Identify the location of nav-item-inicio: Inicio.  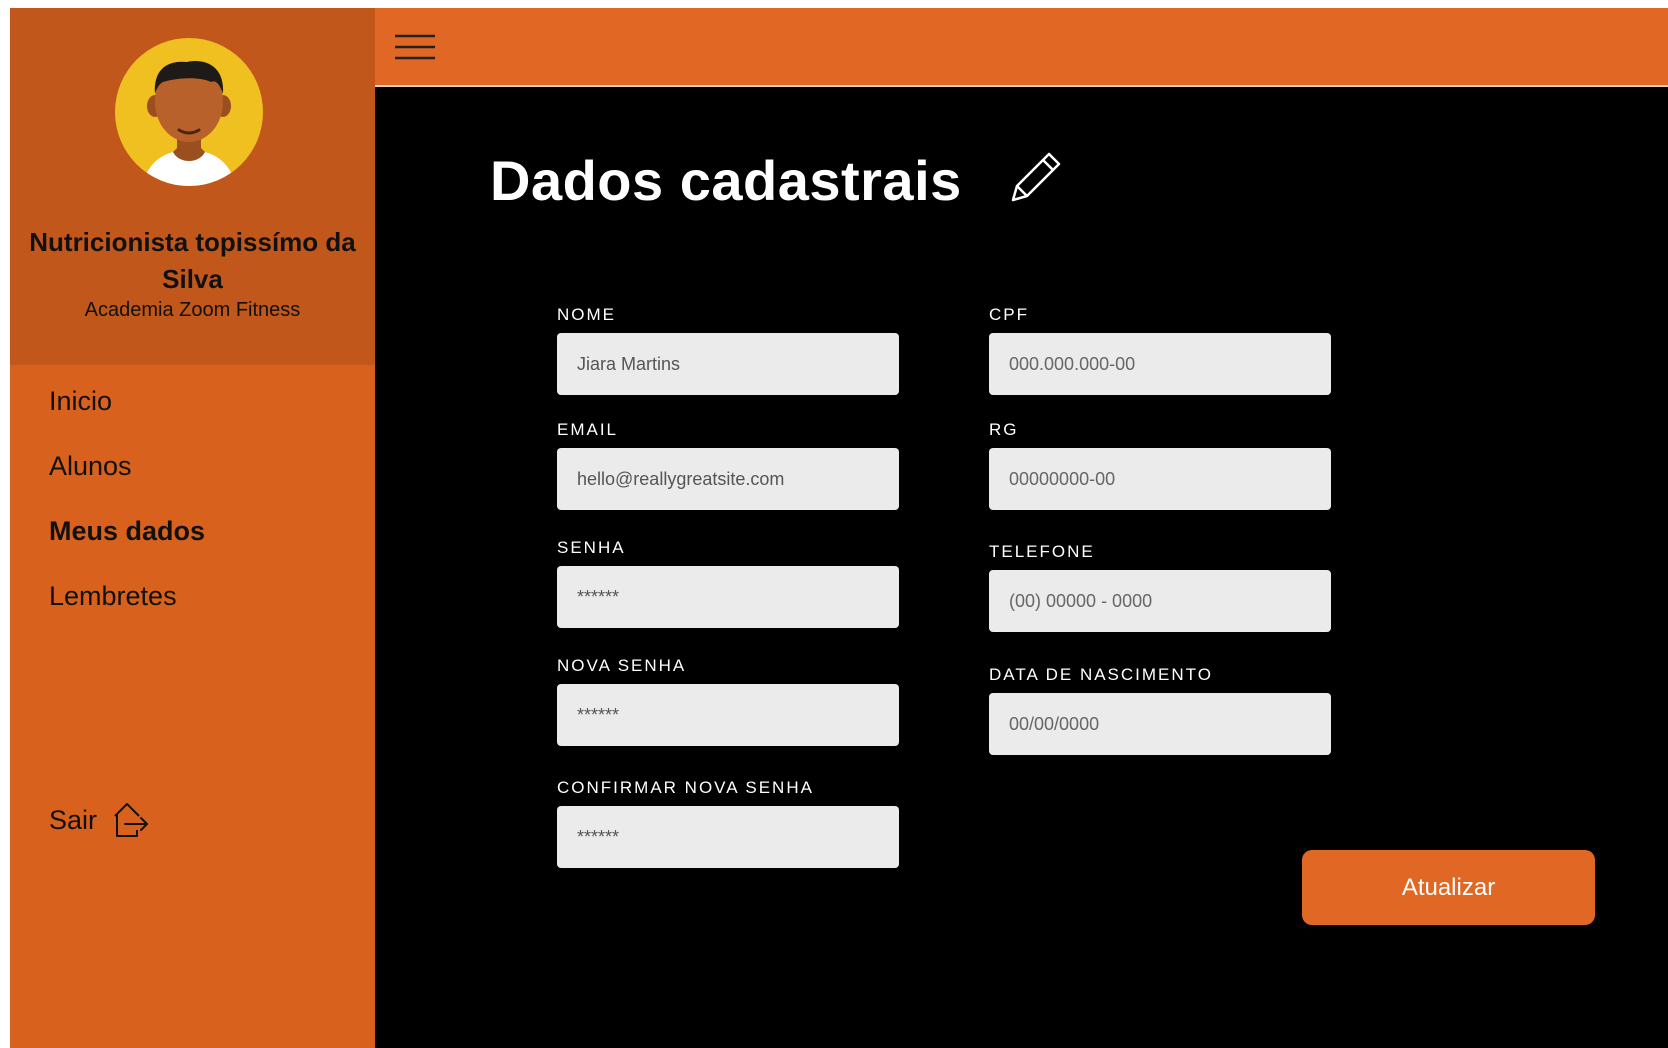
(80, 401).